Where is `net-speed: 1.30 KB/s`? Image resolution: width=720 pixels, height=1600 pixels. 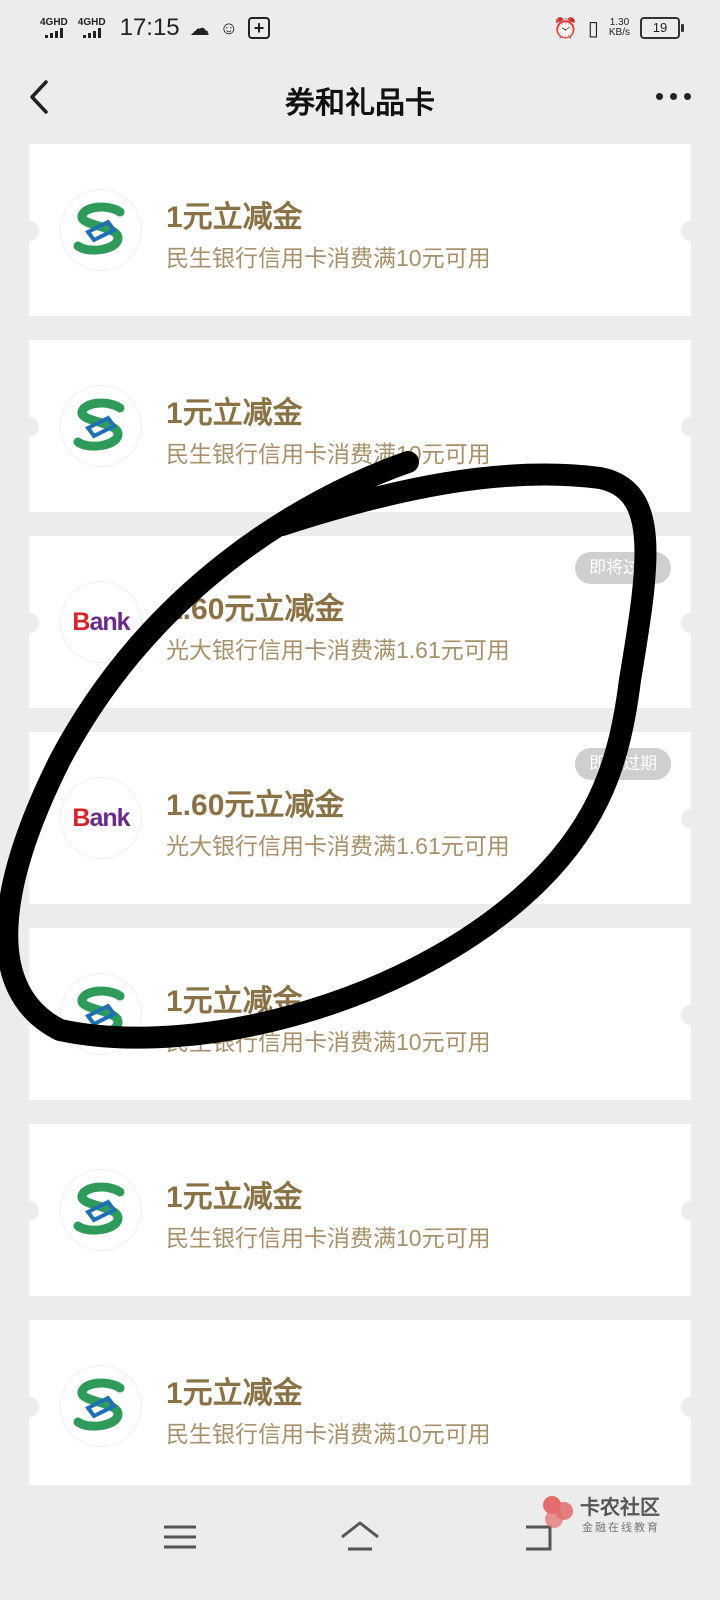 net-speed: 1.30 KB/s is located at coordinates (619, 28).